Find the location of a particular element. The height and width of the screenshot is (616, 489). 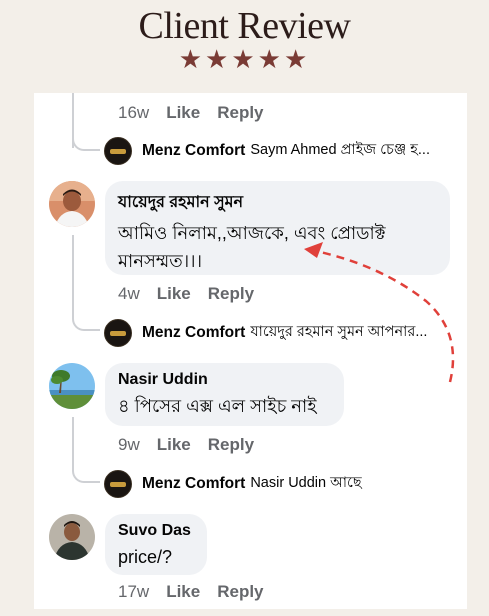

star-rating: ★★★★★ is located at coordinates (244, 59).